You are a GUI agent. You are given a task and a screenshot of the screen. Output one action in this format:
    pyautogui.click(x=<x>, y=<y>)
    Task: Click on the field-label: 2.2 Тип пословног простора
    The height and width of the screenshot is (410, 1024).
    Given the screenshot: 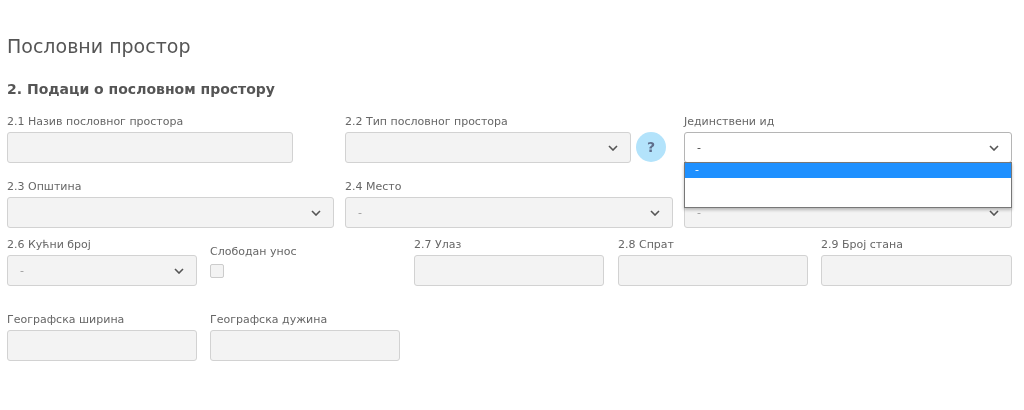 What is the action you would take?
    pyautogui.click(x=426, y=121)
    